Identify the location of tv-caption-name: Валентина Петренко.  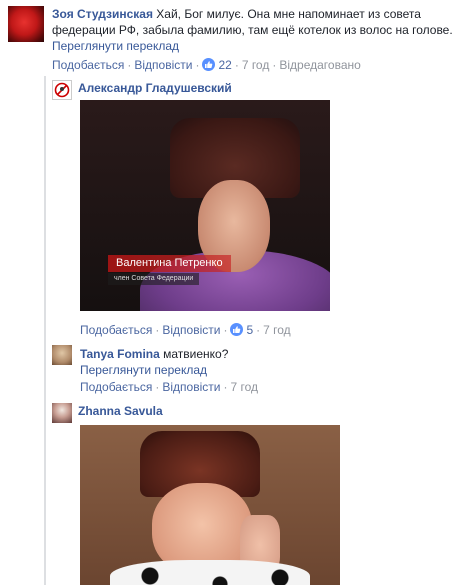
(169, 263).